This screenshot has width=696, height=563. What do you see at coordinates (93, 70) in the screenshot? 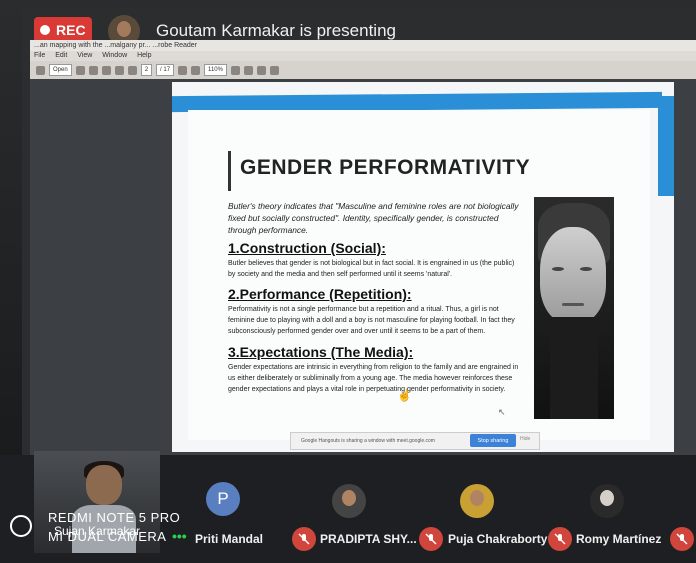
I see `print-icon` at bounding box center [93, 70].